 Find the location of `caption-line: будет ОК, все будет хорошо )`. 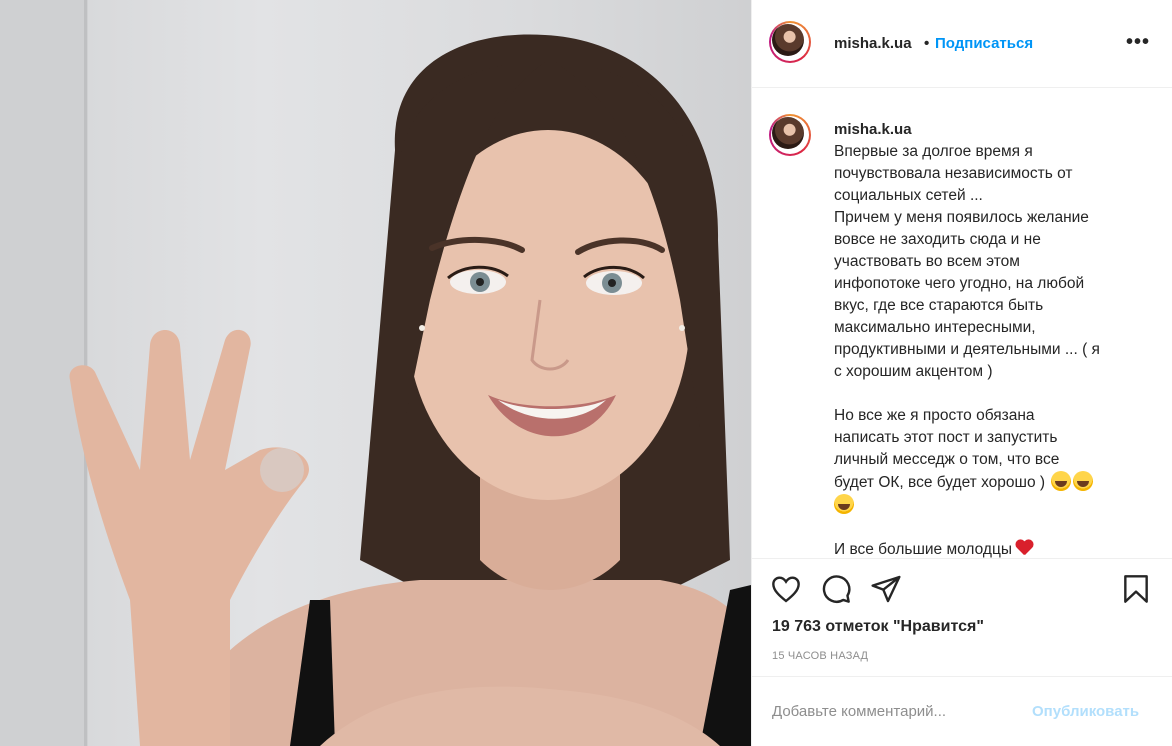

caption-line: будет ОК, все будет хорошо ) is located at coordinates (984, 482).